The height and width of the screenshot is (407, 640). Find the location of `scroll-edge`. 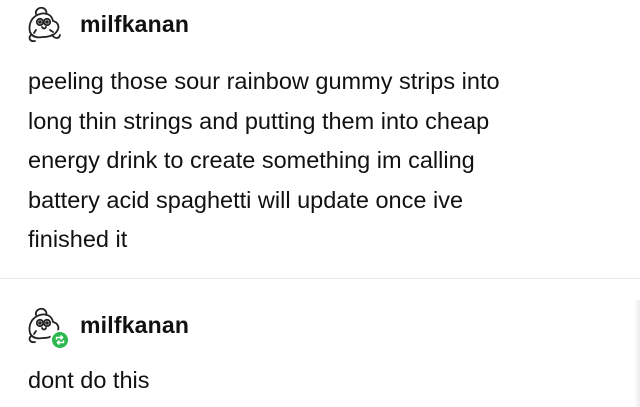

scroll-edge is located at coordinates (637, 353).